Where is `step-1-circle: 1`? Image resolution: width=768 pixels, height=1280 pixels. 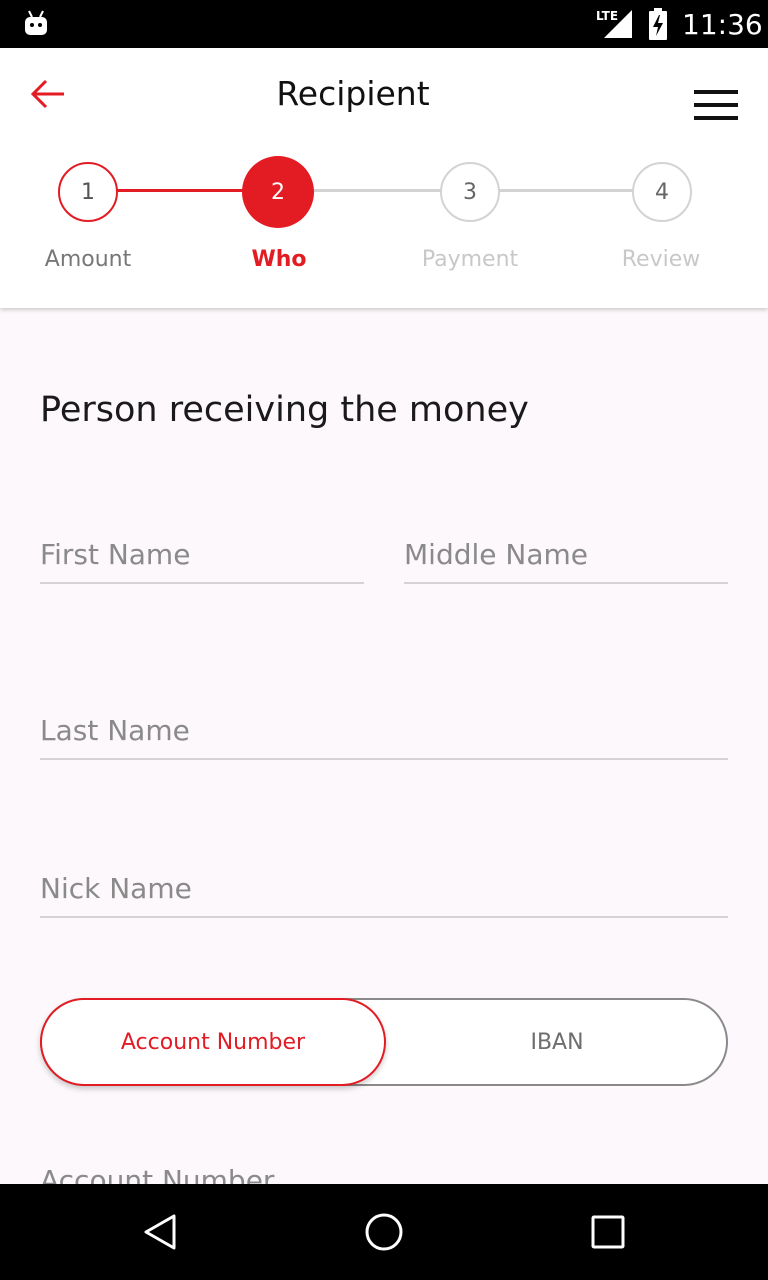
step-1-circle: 1 is located at coordinates (88, 192).